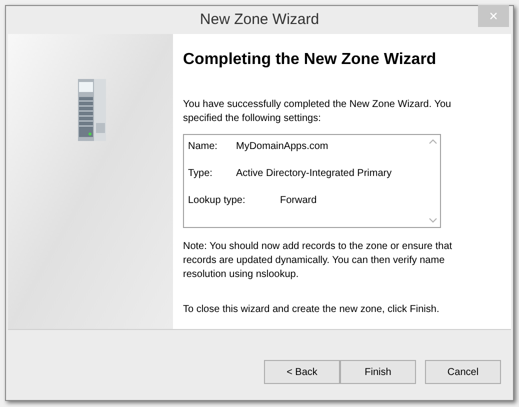 This screenshot has height=407, width=519. Describe the element at coordinates (314, 174) in the screenshot. I see `setting-value: Active Directory-Integrated Primary` at that location.